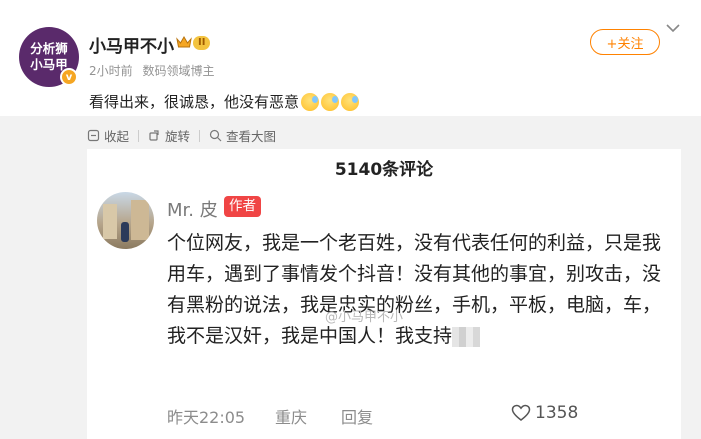 The width and height of the screenshot is (701, 439). What do you see at coordinates (131, 44) in the screenshot?
I see `username: 小马甲不小` at bounding box center [131, 44].